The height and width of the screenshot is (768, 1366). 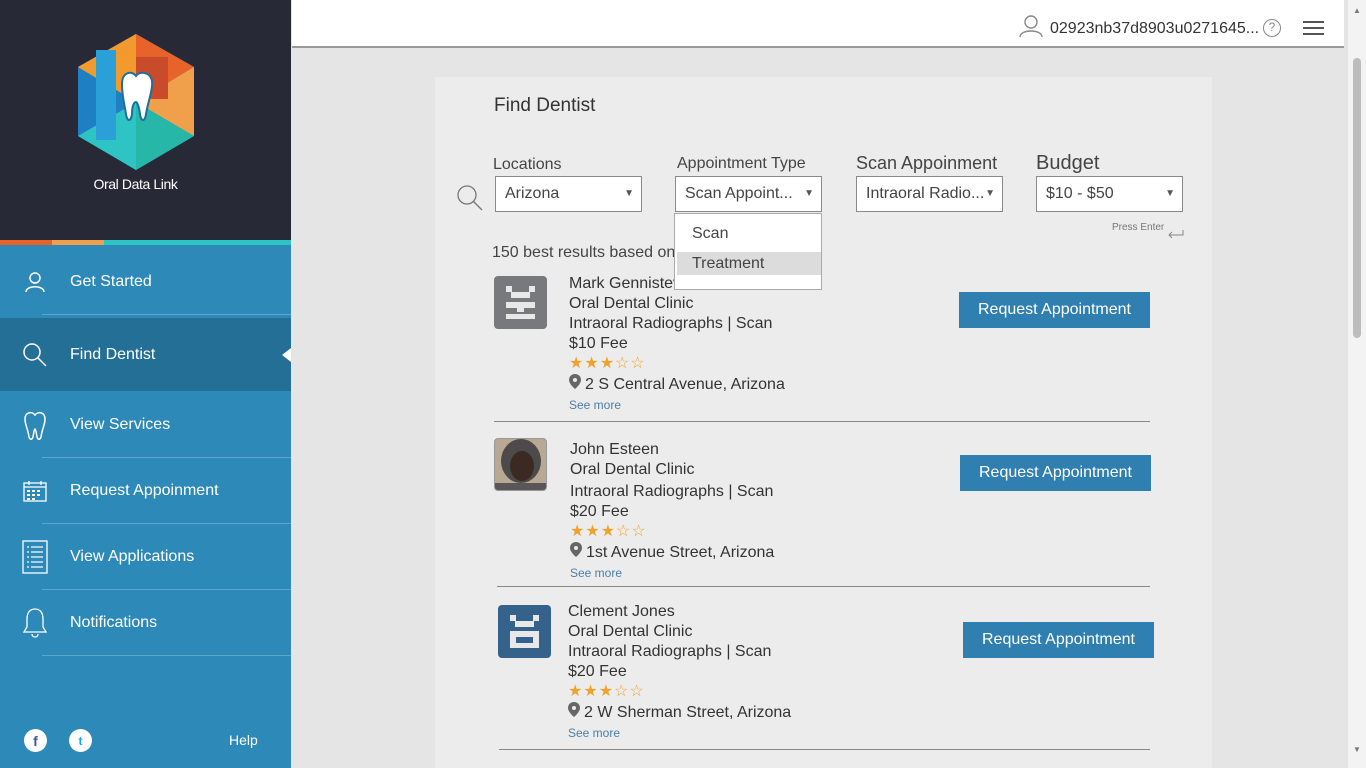 I want to click on sidebar-item-notifications: Notifications, so click(x=145, y=623).